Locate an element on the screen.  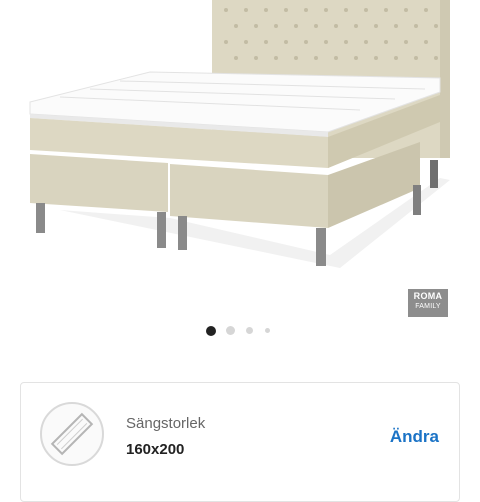
brand-badge-line2: FAMILY is located at coordinates (428, 306).